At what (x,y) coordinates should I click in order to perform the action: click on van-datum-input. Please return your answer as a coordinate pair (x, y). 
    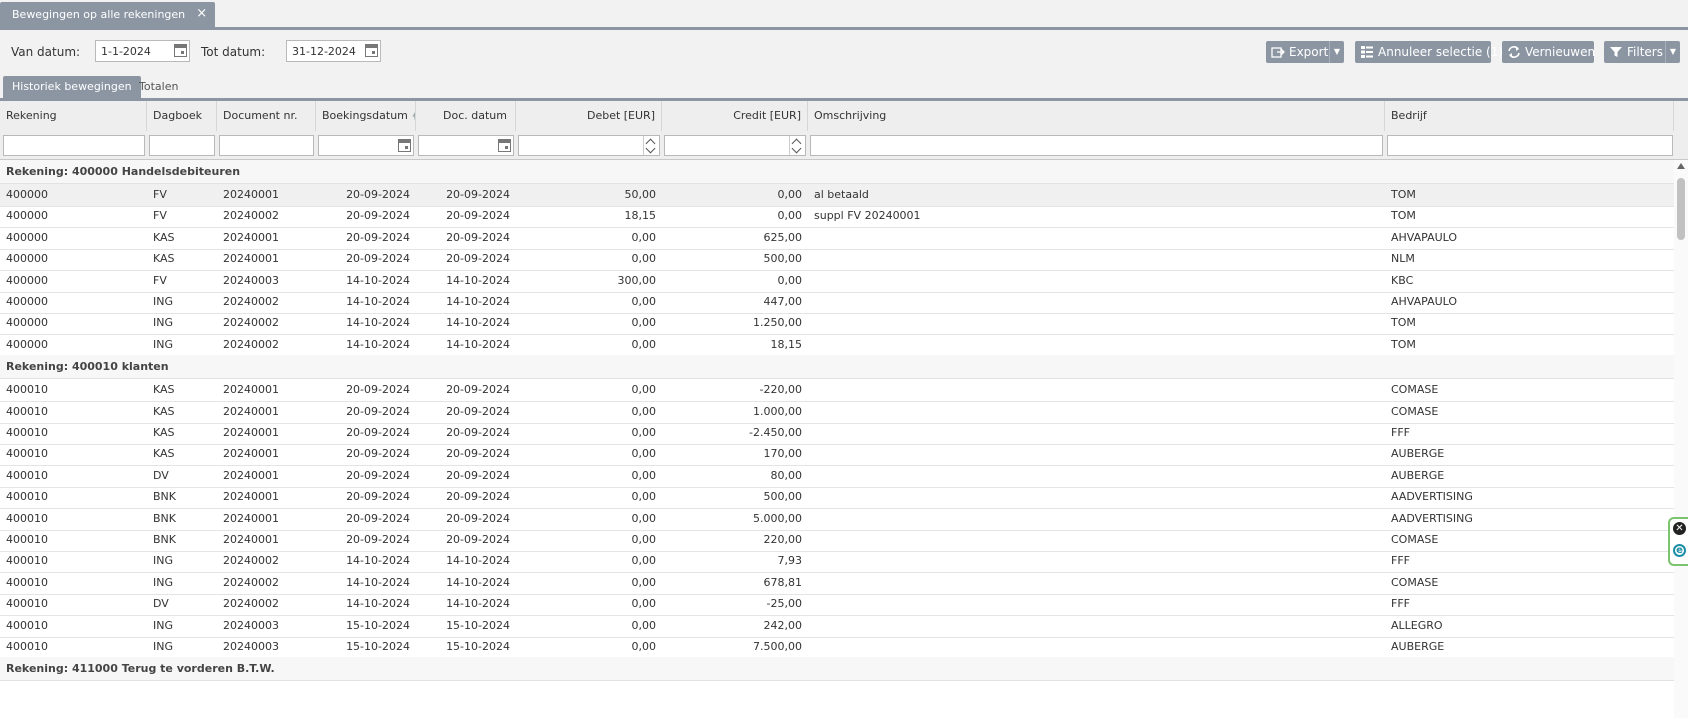
    Looking at the image, I should click on (133, 51).